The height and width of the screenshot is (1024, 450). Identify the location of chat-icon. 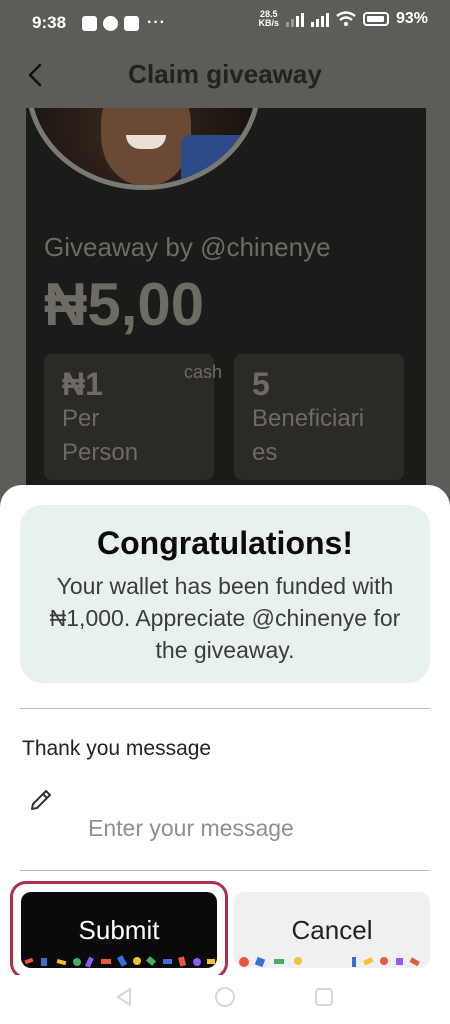
(89, 23).